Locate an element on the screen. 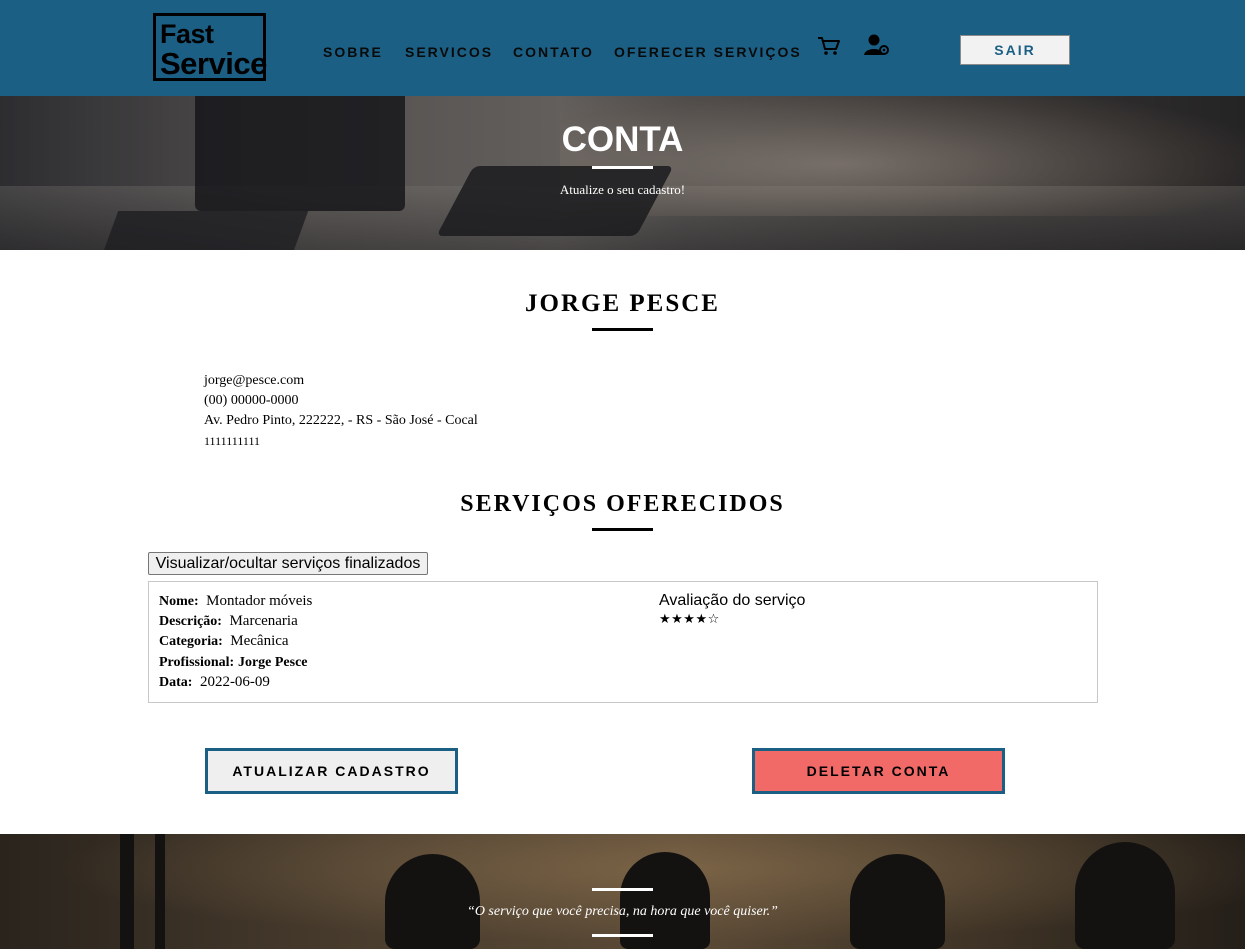 Image resolution: width=1245 pixels, height=949 pixels. services-title-divider is located at coordinates (622, 529).